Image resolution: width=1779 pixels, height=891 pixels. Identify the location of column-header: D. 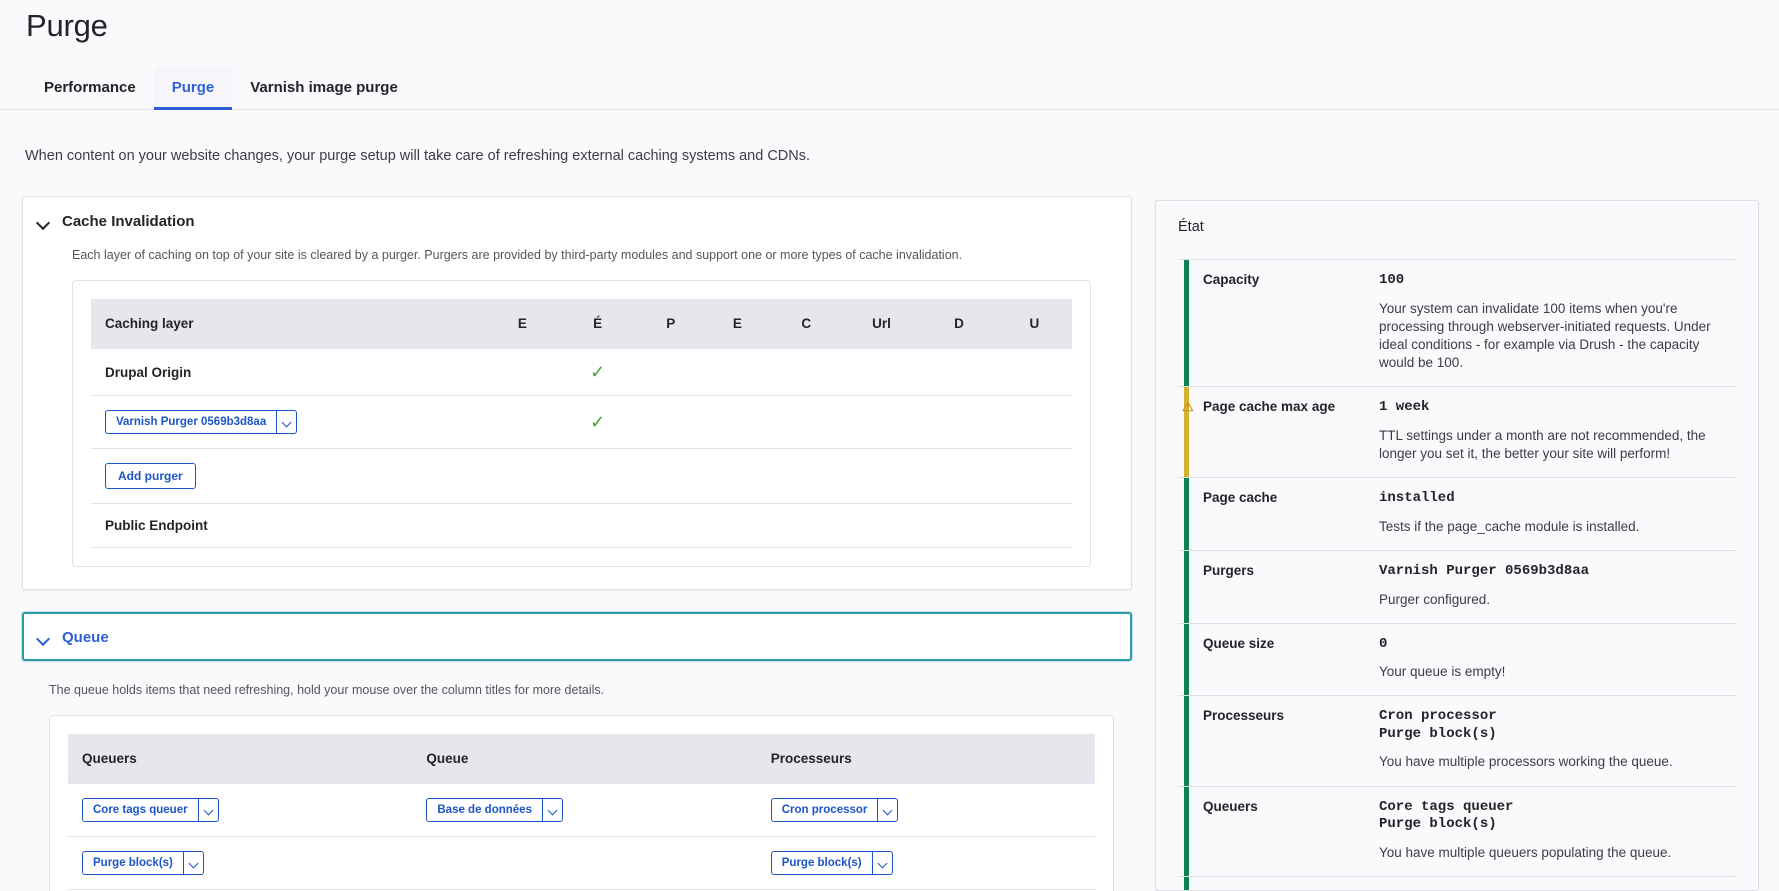
(959, 324).